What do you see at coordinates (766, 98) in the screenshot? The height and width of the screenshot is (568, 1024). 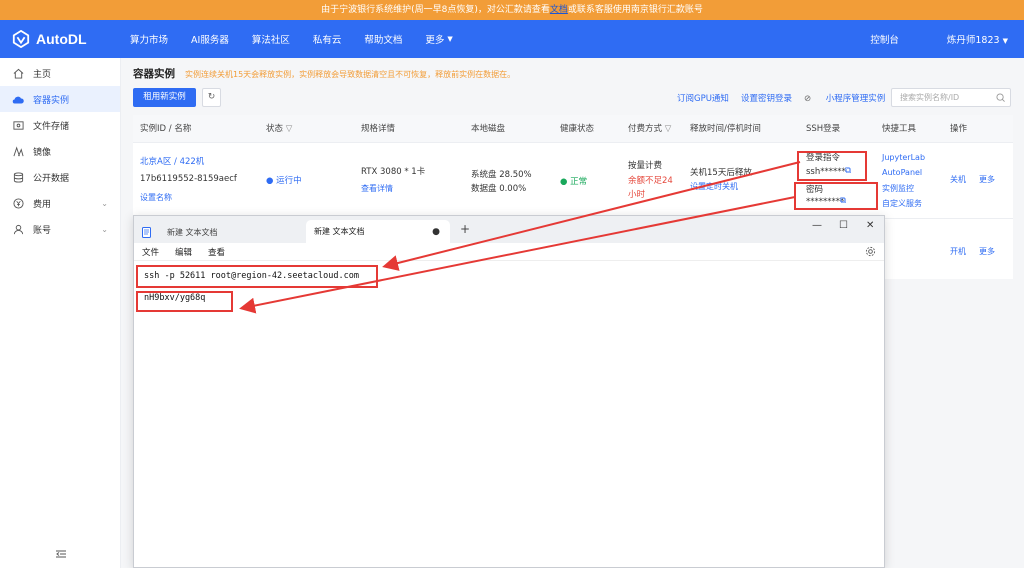 I see `ssh-key-link: 设置密钥登录` at bounding box center [766, 98].